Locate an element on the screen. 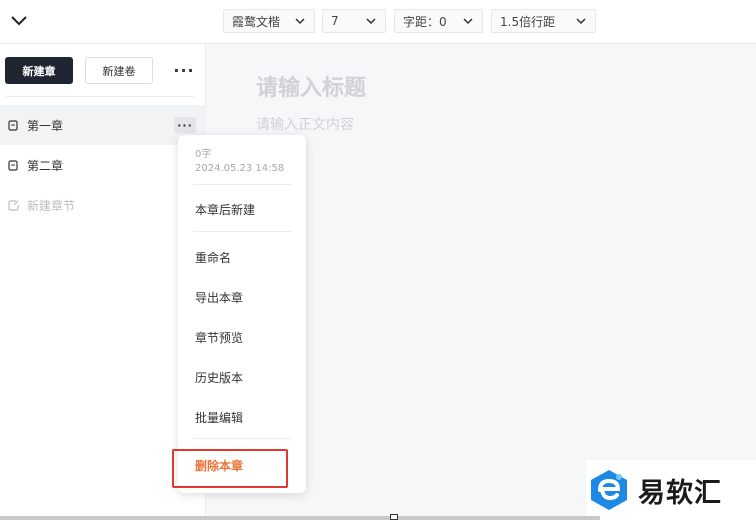 This screenshot has width=756, height=520. font-family-select: 霞鹜文楷 is located at coordinates (269, 21).